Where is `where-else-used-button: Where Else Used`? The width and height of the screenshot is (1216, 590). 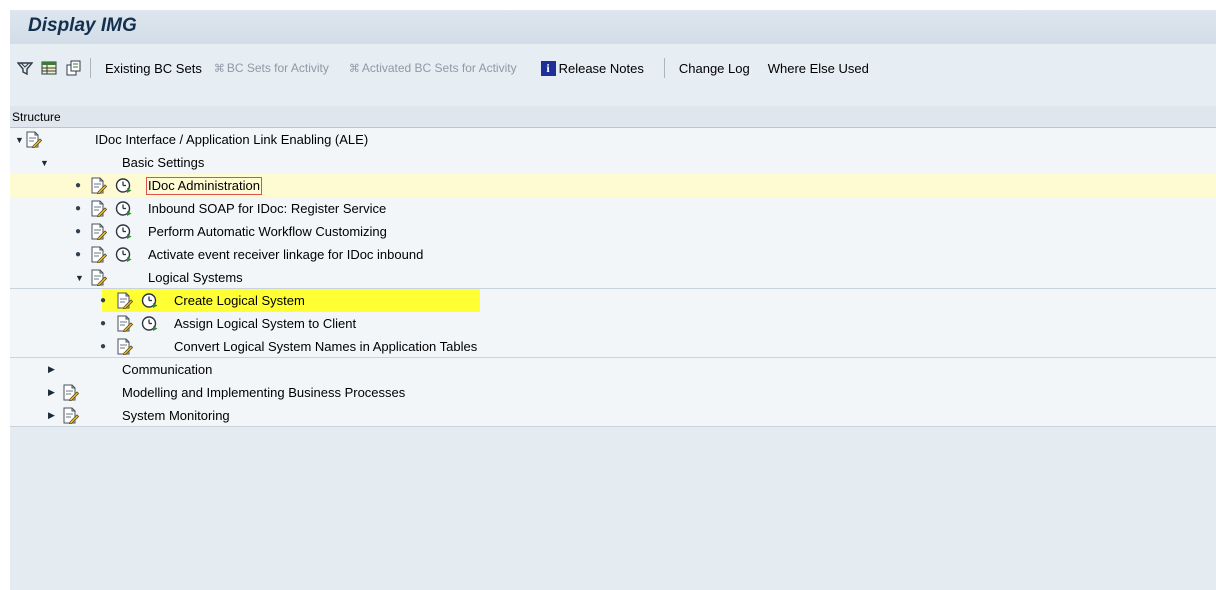 where-else-used-button: Where Else Used is located at coordinates (818, 68).